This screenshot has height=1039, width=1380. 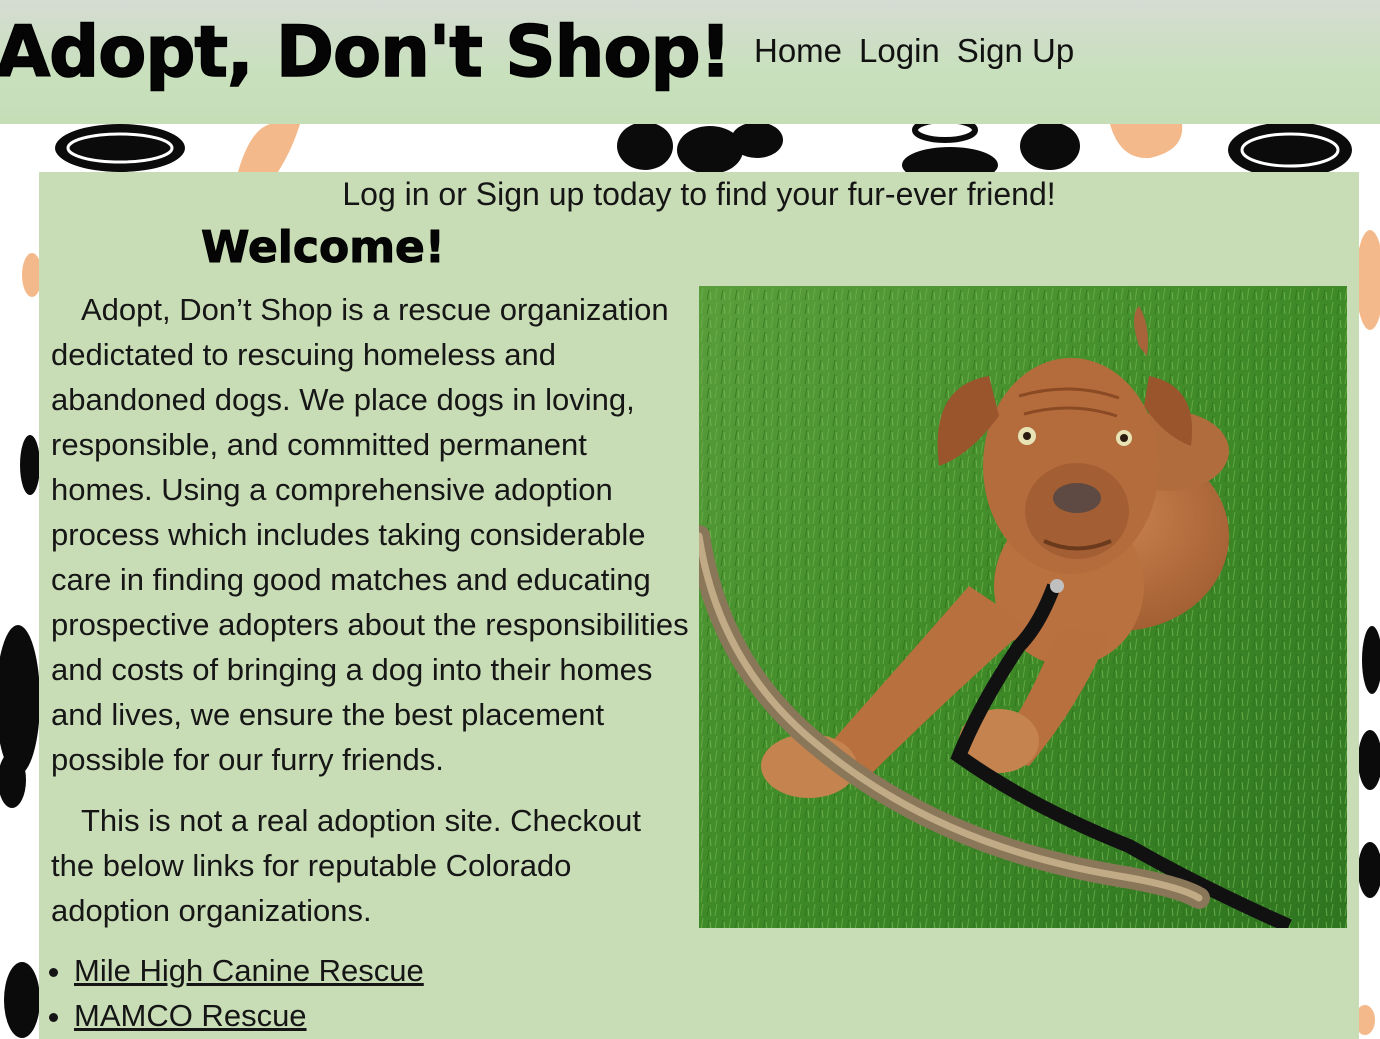 What do you see at coordinates (899, 51) in the screenshot?
I see `nav-login-link: Login` at bounding box center [899, 51].